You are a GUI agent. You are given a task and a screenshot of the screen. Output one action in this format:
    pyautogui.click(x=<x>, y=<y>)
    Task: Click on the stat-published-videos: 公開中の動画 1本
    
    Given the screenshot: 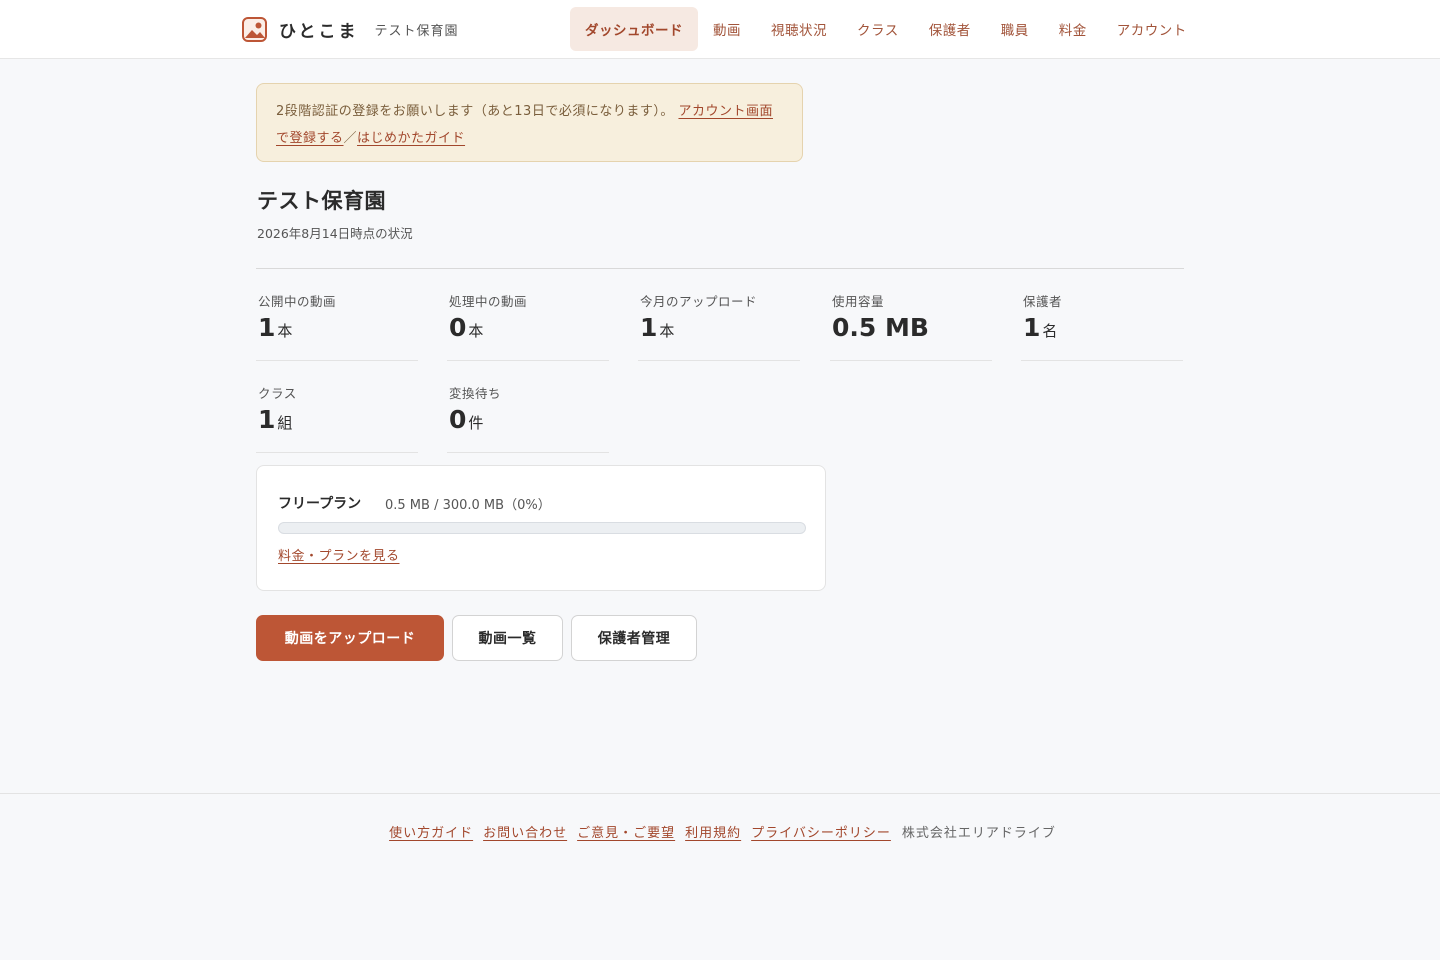 What is the action you would take?
    pyautogui.click(x=337, y=315)
    